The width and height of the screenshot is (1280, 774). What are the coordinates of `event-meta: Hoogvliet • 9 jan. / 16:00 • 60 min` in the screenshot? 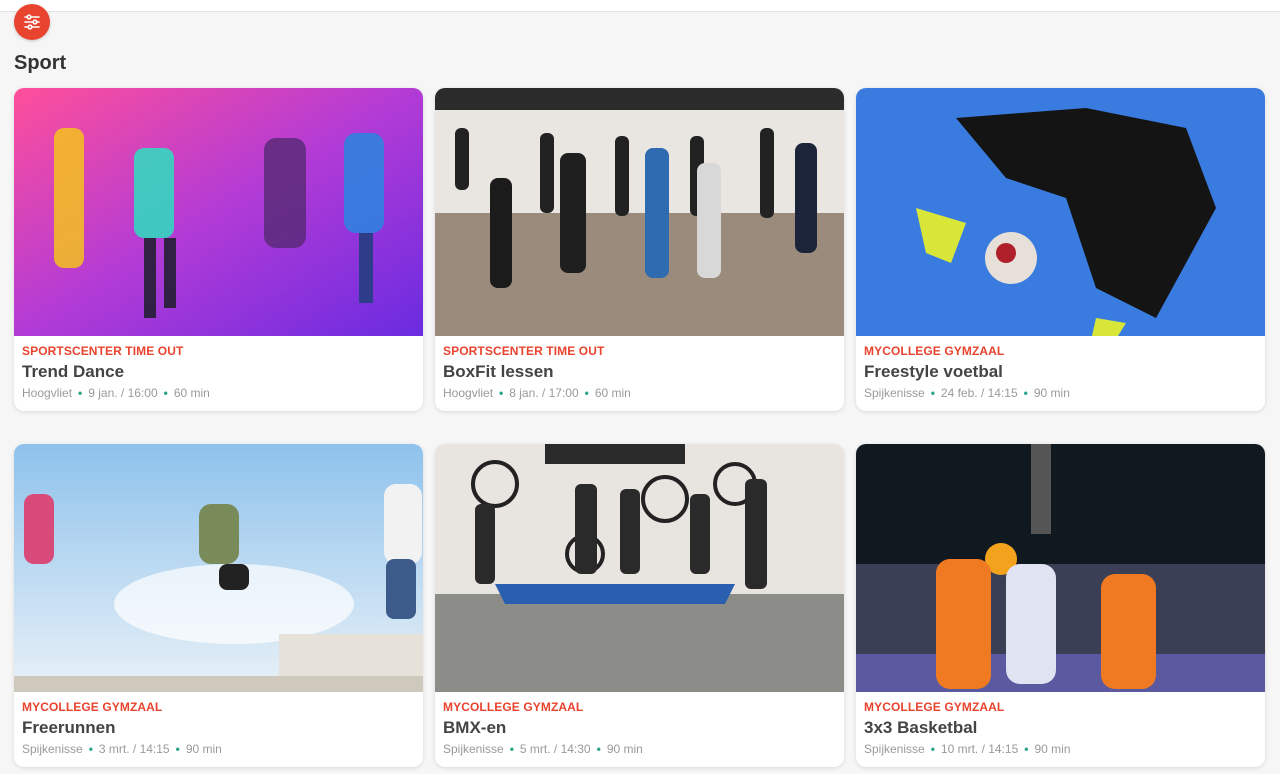 It's located at (116, 393).